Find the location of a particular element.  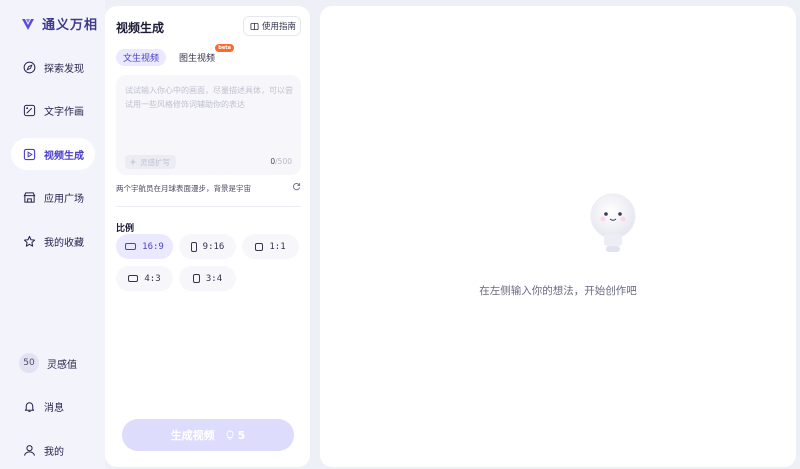

app-logo: 通义万相 is located at coordinates (59, 23).